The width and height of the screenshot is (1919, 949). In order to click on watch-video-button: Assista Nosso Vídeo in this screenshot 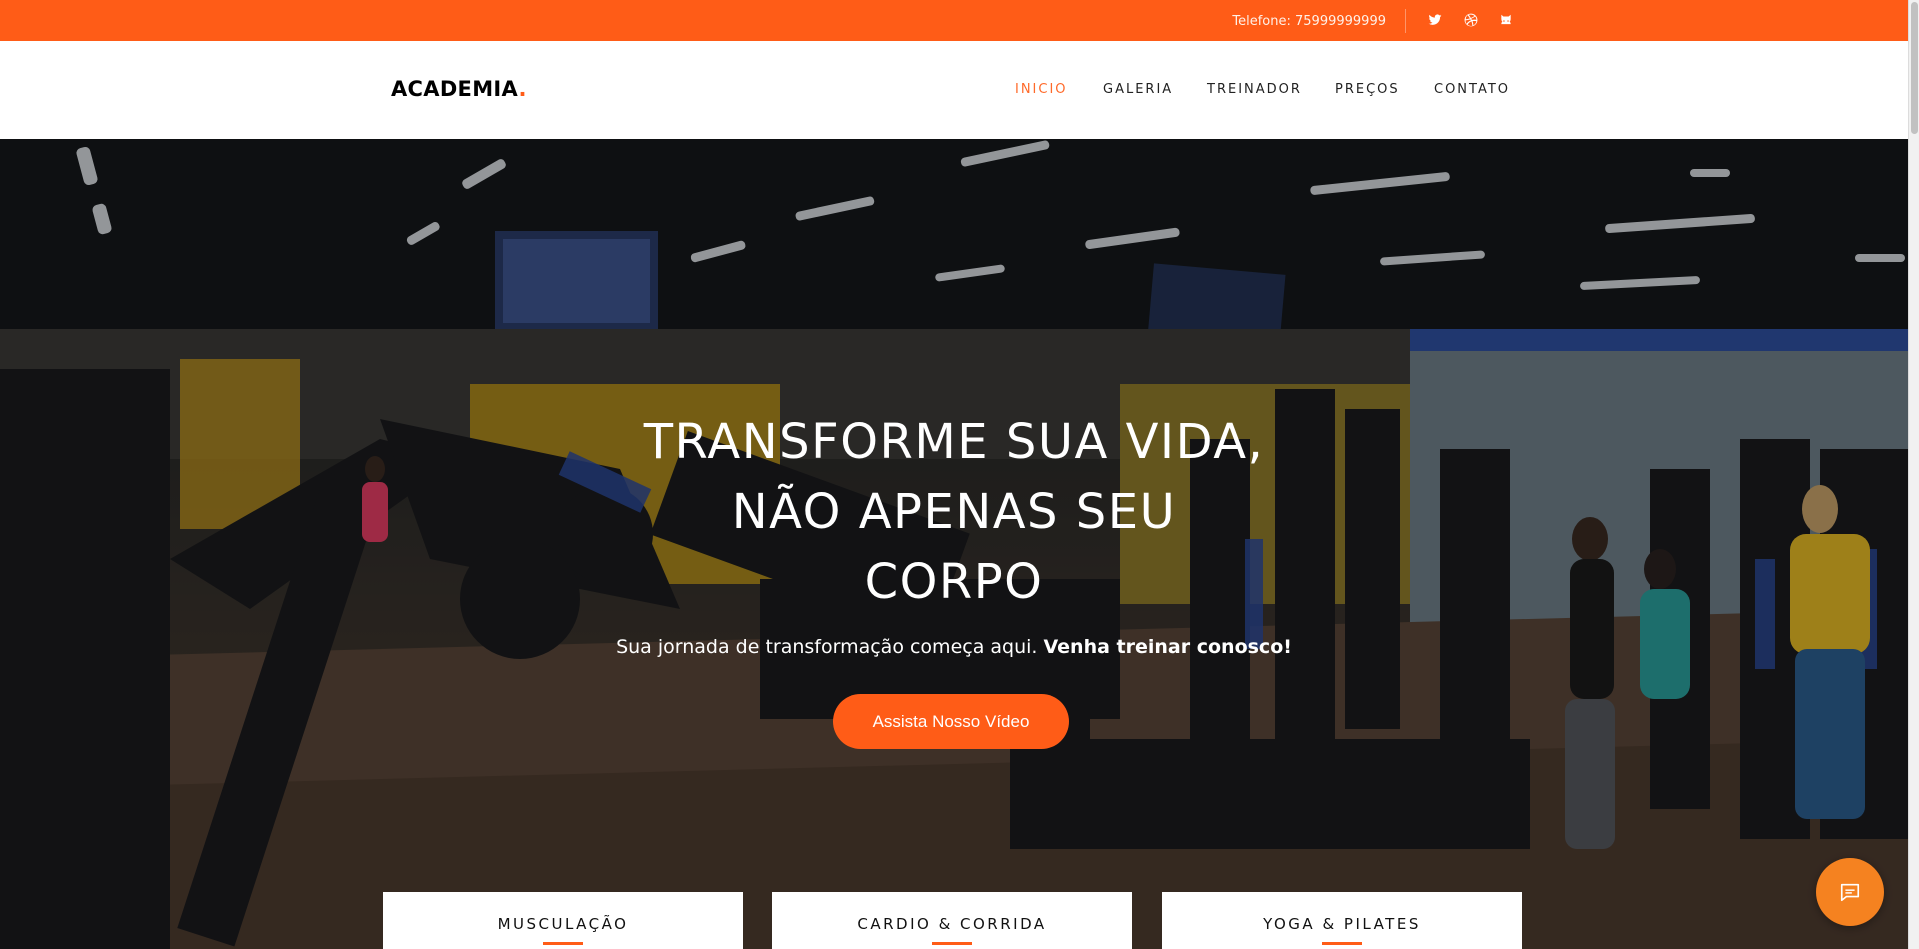, I will do `click(951, 721)`.